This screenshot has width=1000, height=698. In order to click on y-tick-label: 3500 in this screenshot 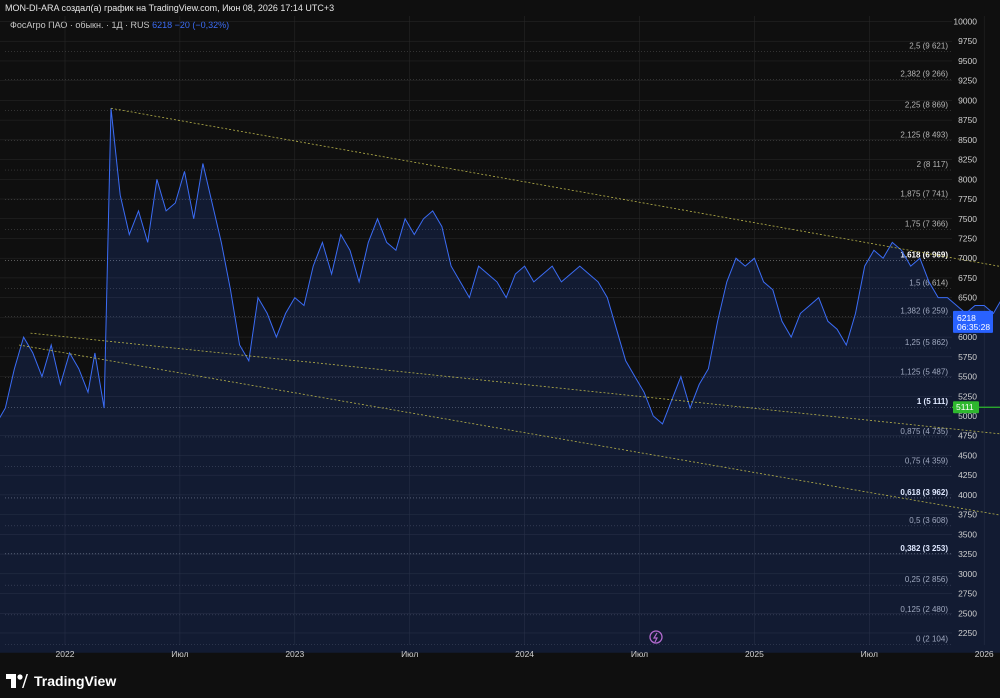, I will do `click(967, 534)`.